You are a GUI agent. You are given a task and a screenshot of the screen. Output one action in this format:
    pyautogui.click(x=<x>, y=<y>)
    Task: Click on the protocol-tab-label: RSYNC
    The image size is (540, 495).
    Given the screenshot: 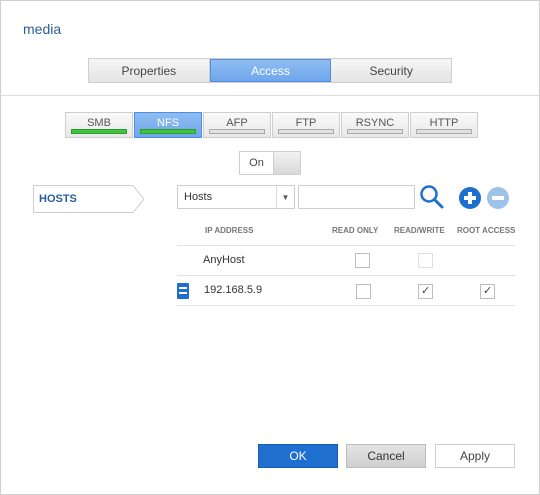 What is the action you would take?
    pyautogui.click(x=375, y=123)
    